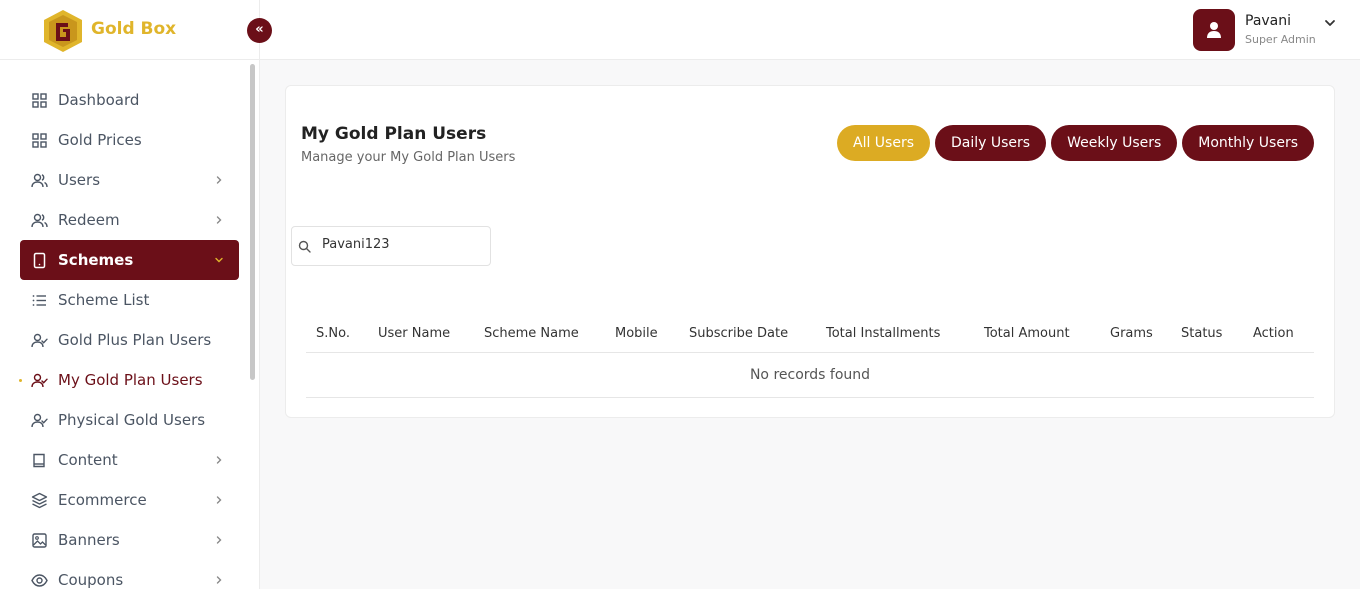 This screenshot has width=1360, height=589. What do you see at coordinates (134, 29) in the screenshot?
I see `brand-name: Gold Box` at bounding box center [134, 29].